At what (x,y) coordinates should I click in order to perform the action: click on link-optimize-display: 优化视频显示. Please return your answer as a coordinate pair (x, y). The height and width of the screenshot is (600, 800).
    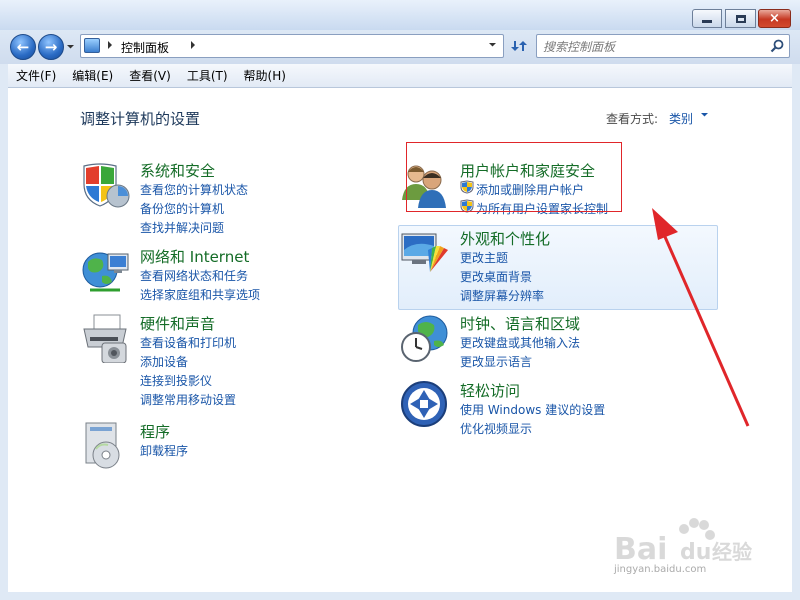
    Looking at the image, I should click on (496, 428).